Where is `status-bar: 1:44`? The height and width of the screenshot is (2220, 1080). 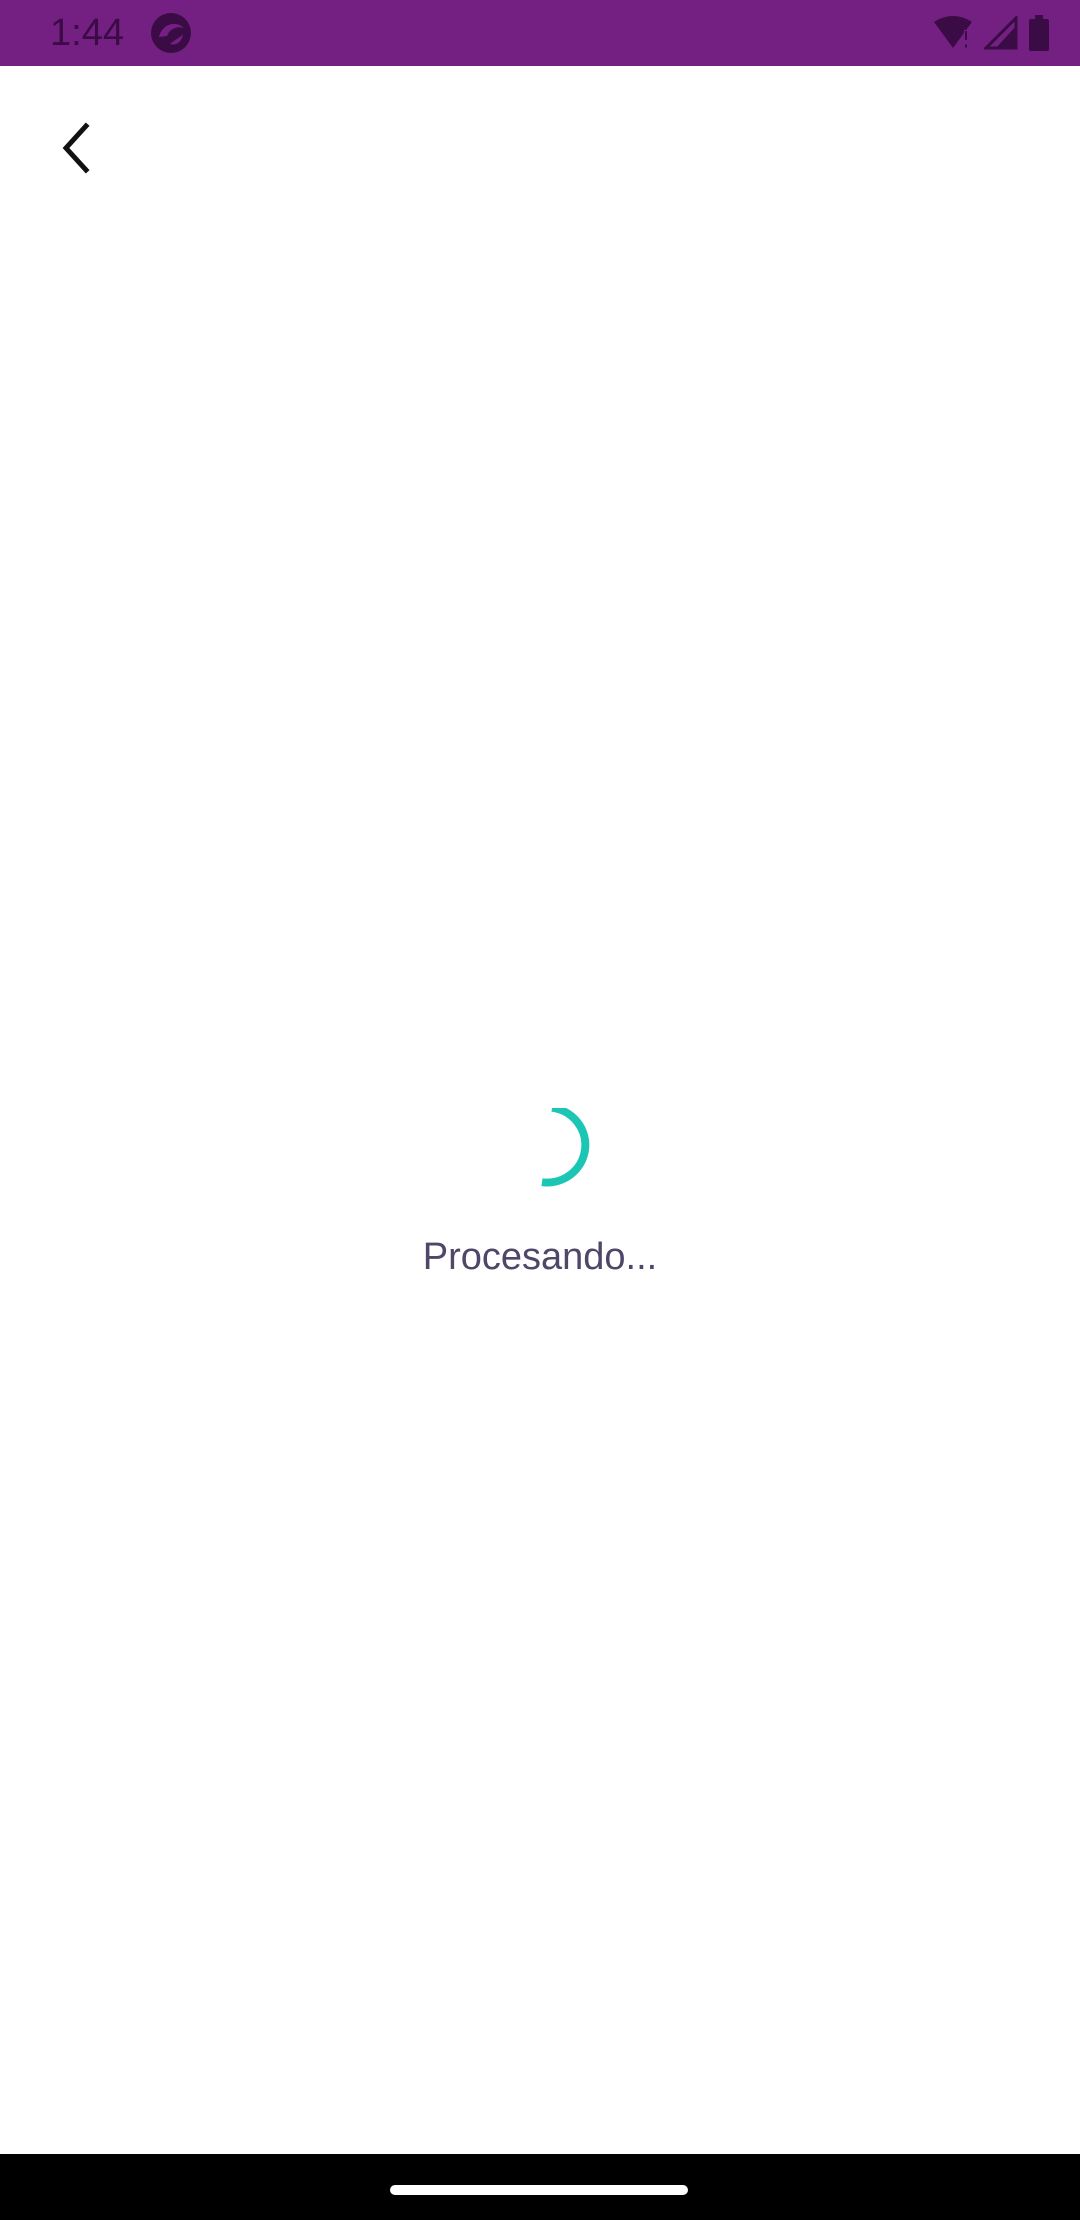 status-bar: 1:44 is located at coordinates (540, 33).